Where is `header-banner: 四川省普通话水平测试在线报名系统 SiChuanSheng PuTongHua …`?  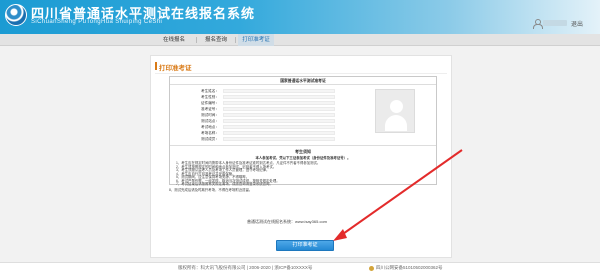
header-banner: 四川省普通话水平测试在线报名系统 SiChuanSheng PuTongHua … is located at coordinates (300, 17).